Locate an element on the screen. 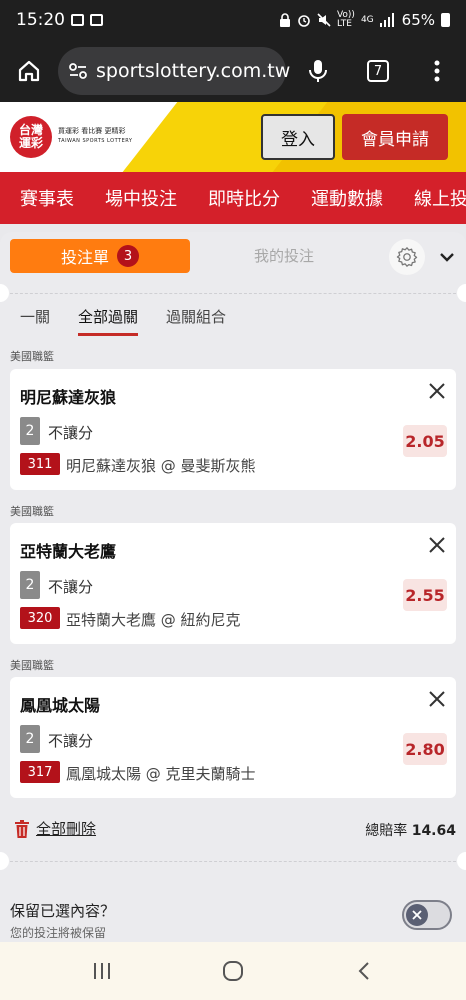  subtab-all-parlay: 全部過關 is located at coordinates (108, 321).